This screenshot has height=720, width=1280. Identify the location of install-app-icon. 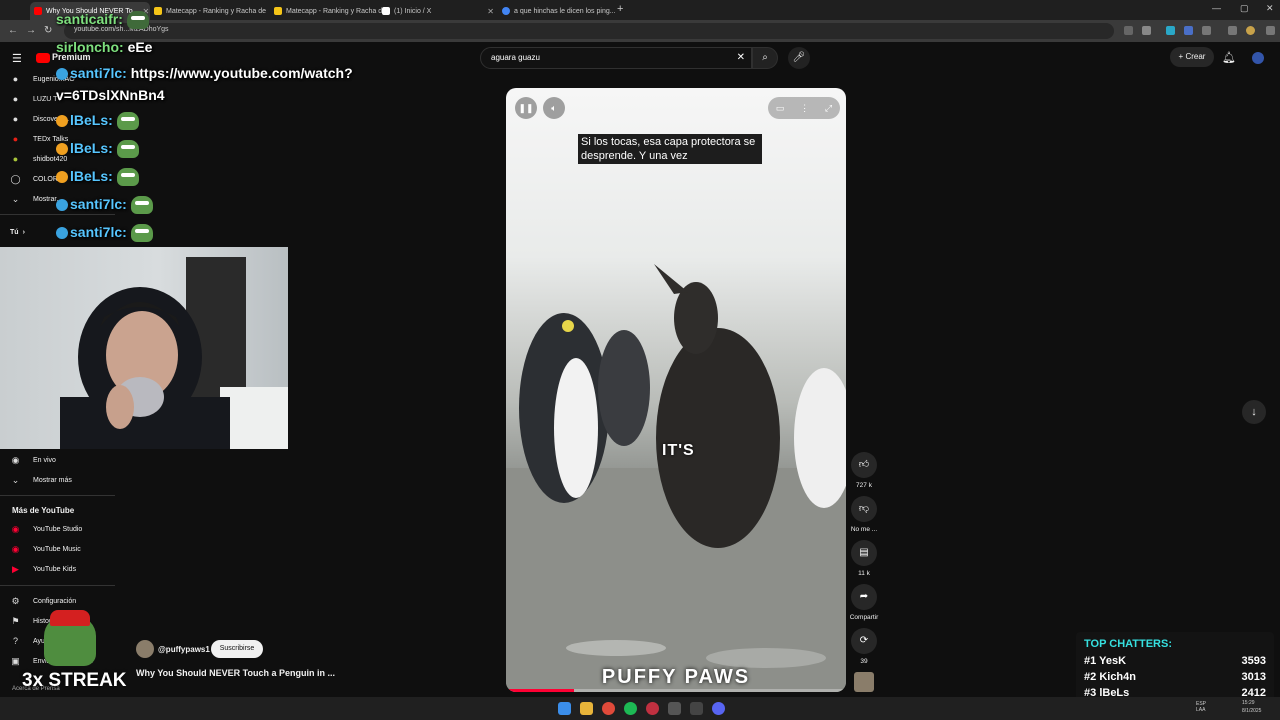
(1128, 30).